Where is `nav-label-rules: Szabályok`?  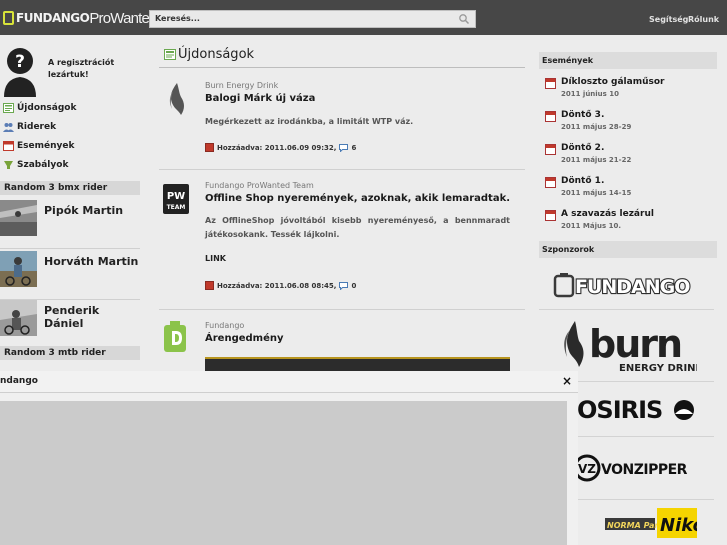
nav-label-rules: Szabályok is located at coordinates (43, 164).